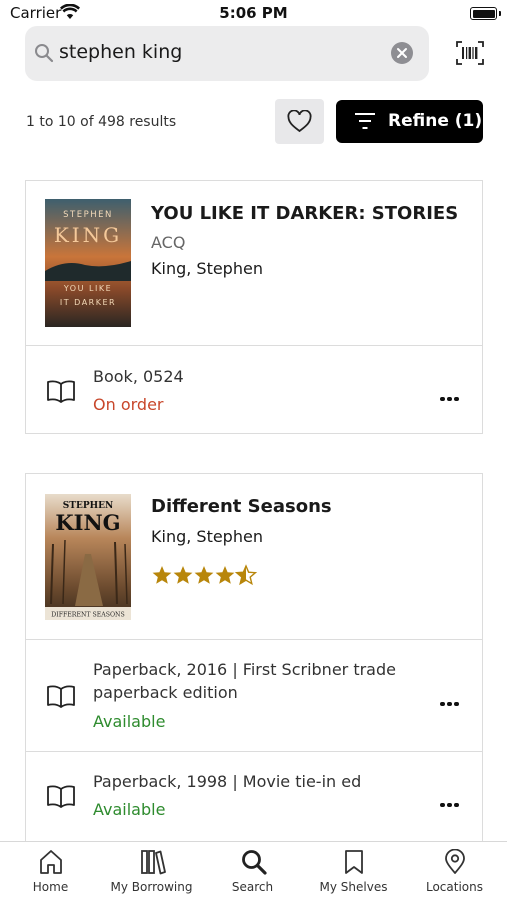 The width and height of the screenshot is (507, 900). What do you see at coordinates (101, 122) in the screenshot?
I see `results-count: 1 to 10 of 498 results` at bounding box center [101, 122].